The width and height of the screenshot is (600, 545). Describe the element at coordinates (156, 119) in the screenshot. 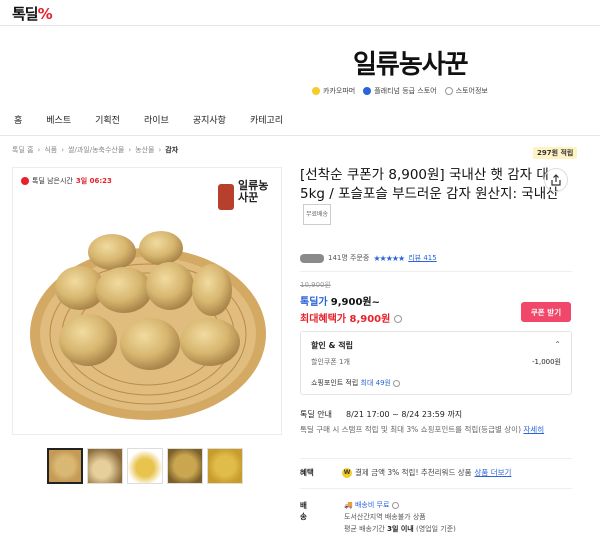

I see `nav-item-live: 라이브` at that location.